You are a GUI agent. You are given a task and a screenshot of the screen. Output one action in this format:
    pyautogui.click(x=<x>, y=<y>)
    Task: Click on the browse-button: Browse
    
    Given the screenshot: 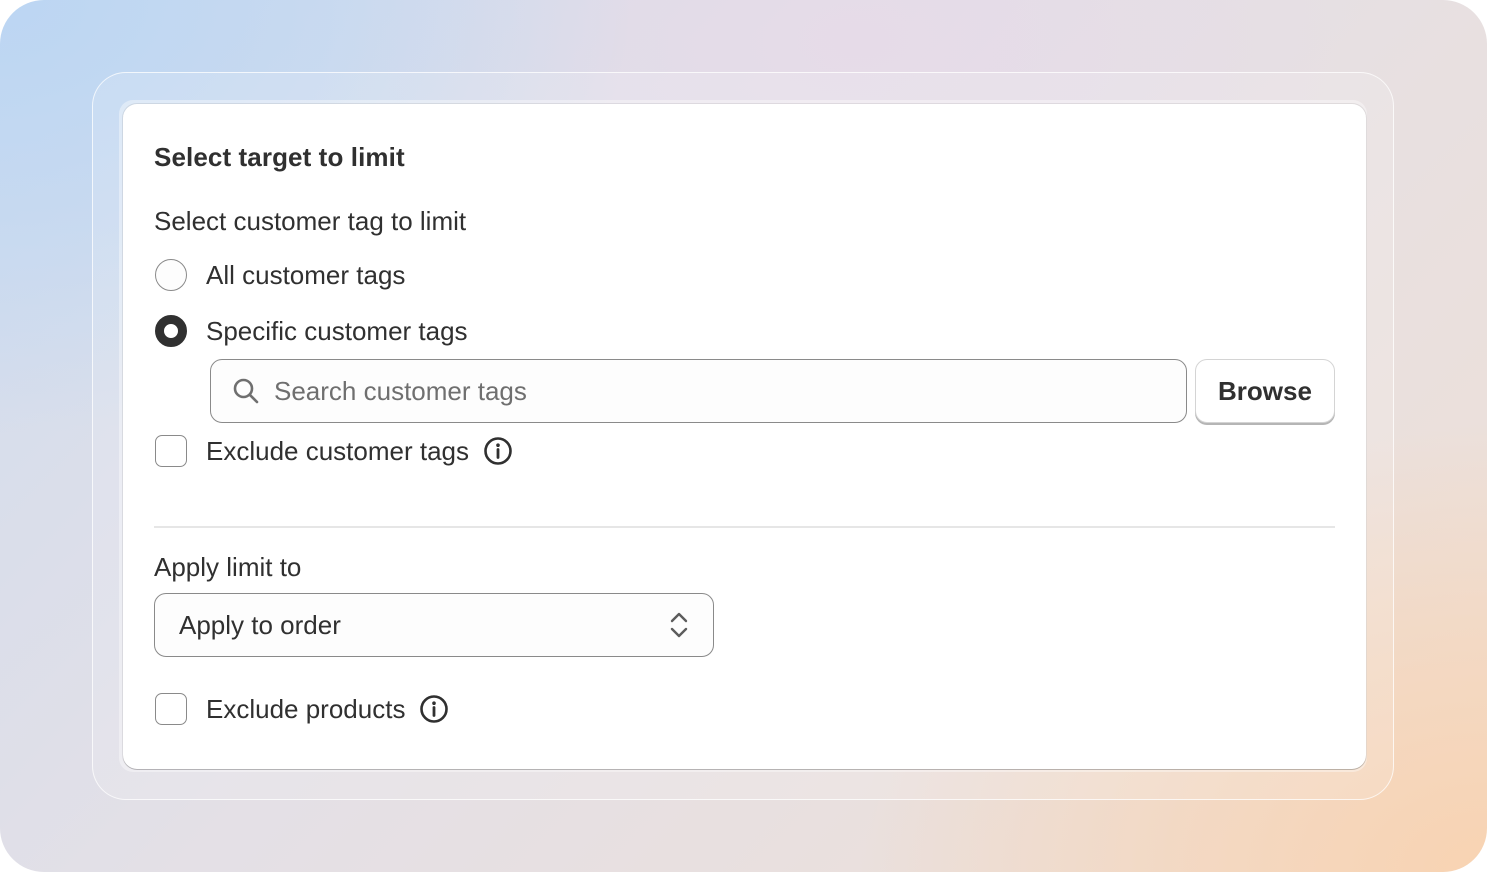 What is the action you would take?
    pyautogui.click(x=1265, y=391)
    